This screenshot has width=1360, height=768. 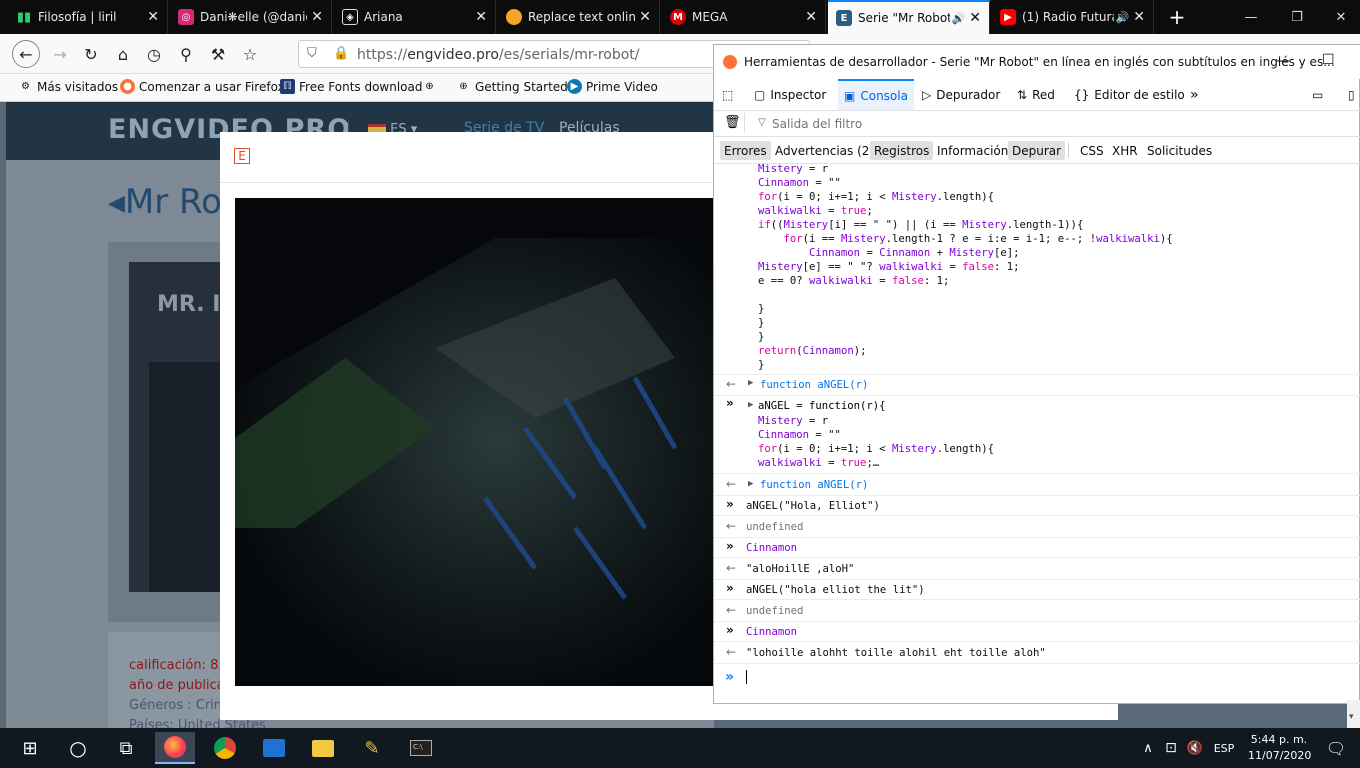 What do you see at coordinates (1179, 150) in the screenshot?
I see `filter-requests: Solicitudes` at bounding box center [1179, 150].